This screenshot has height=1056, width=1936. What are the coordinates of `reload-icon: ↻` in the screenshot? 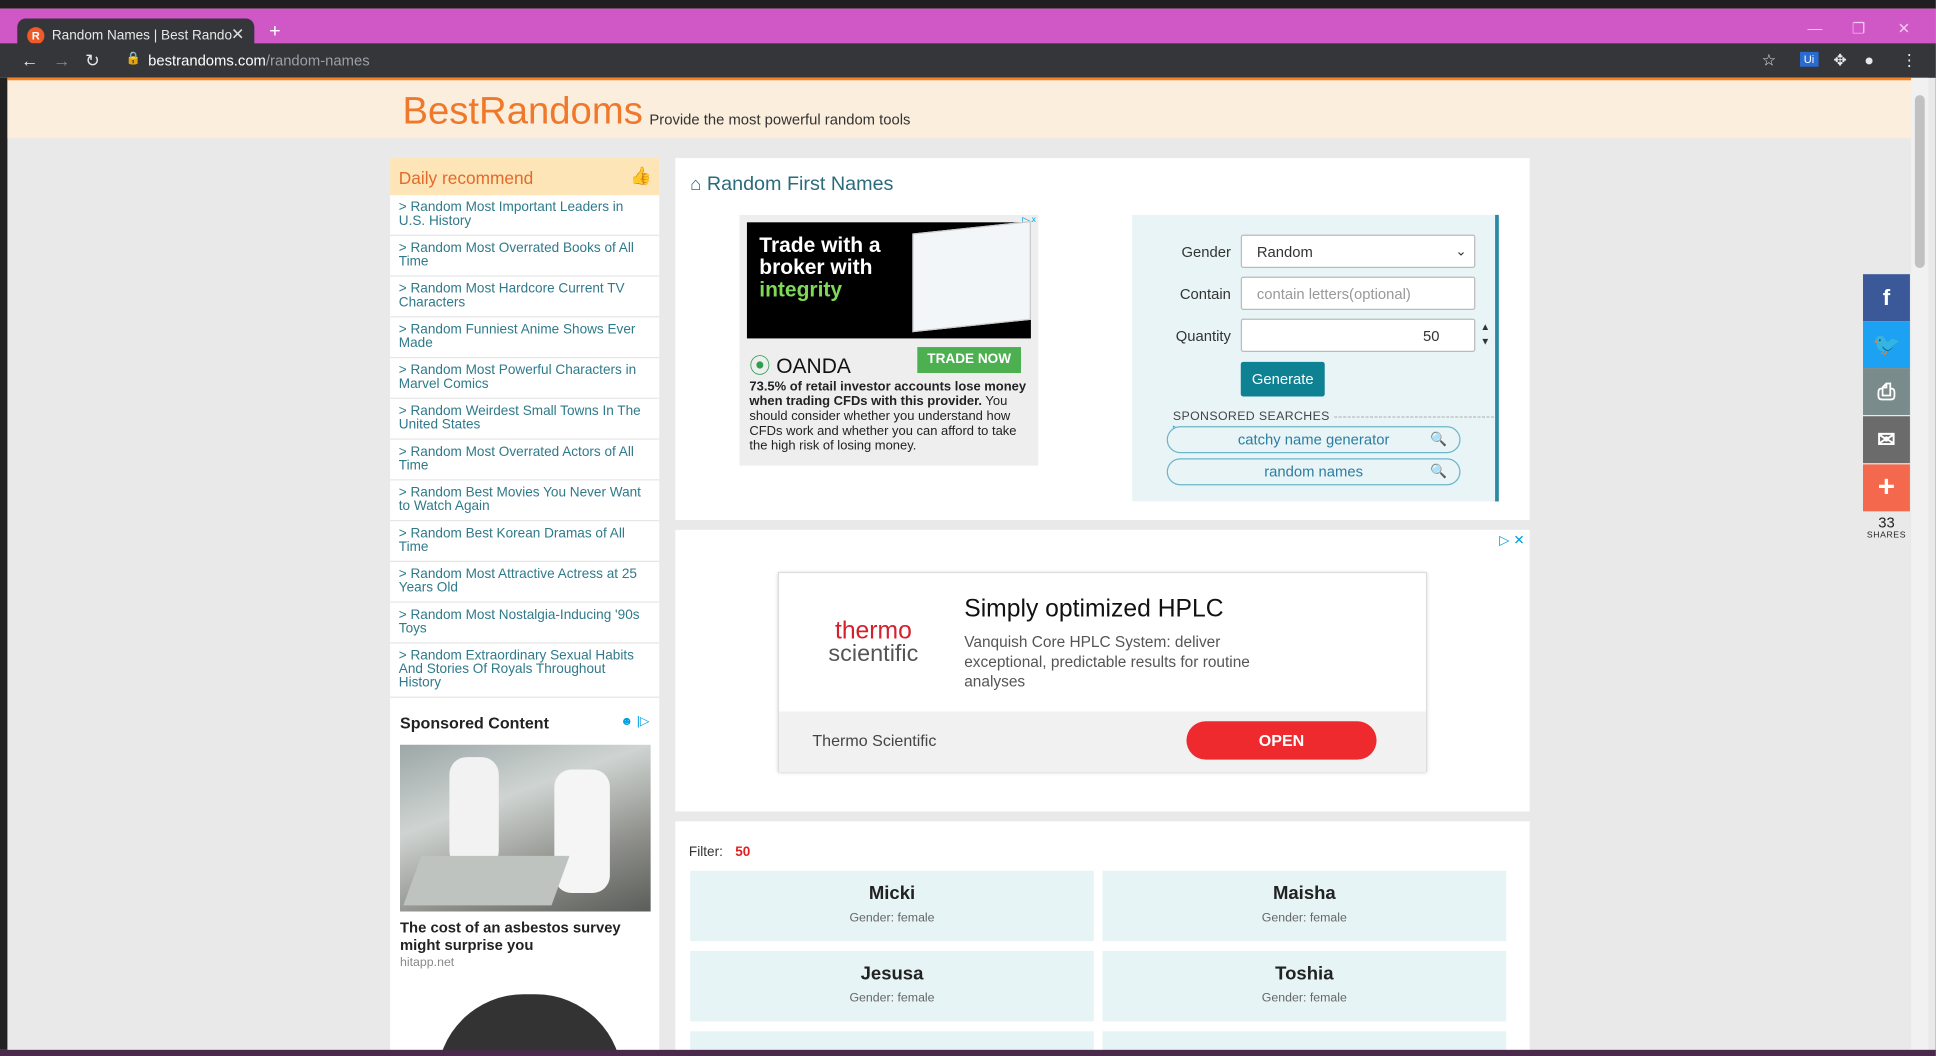 It's located at (92, 61).